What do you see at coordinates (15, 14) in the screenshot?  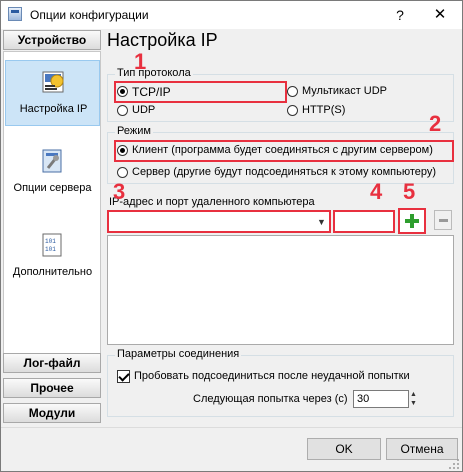 I see `app-icon` at bounding box center [15, 14].